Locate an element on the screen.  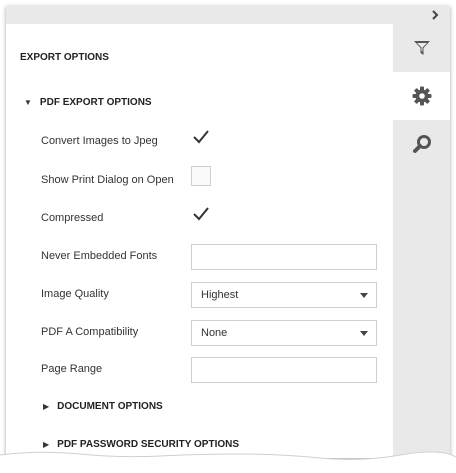
never-embedded-fonts-input is located at coordinates (284, 257).